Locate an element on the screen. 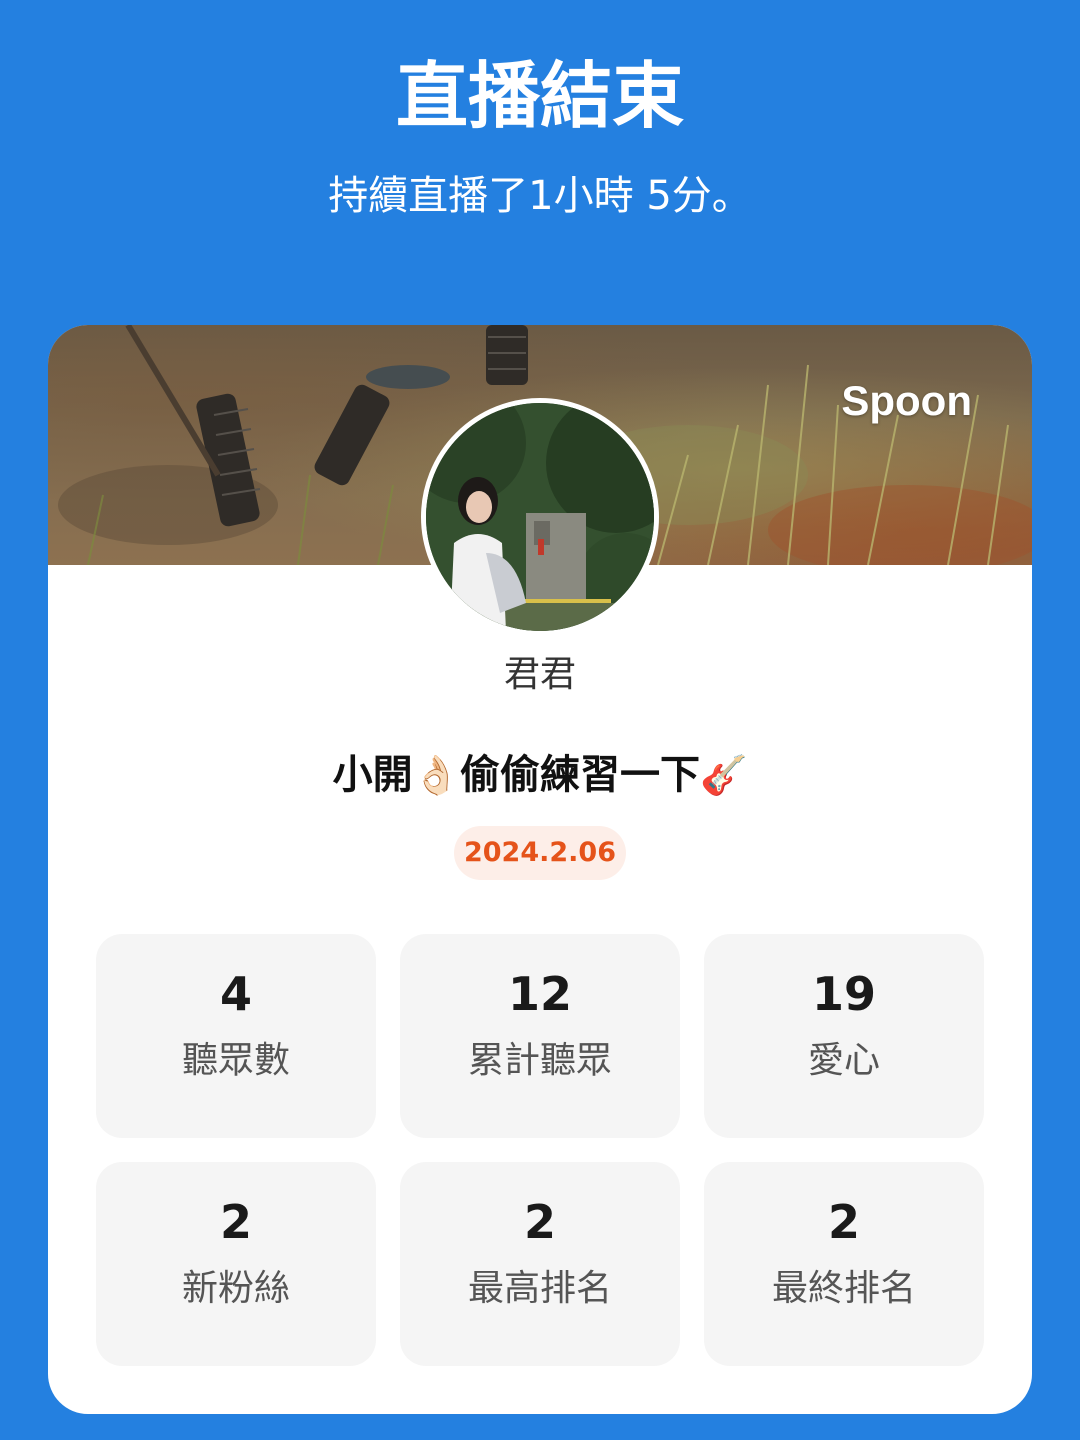 Image resolution: width=1080 pixels, height=1440 pixels. stat-value: 19 is located at coordinates (843, 994).